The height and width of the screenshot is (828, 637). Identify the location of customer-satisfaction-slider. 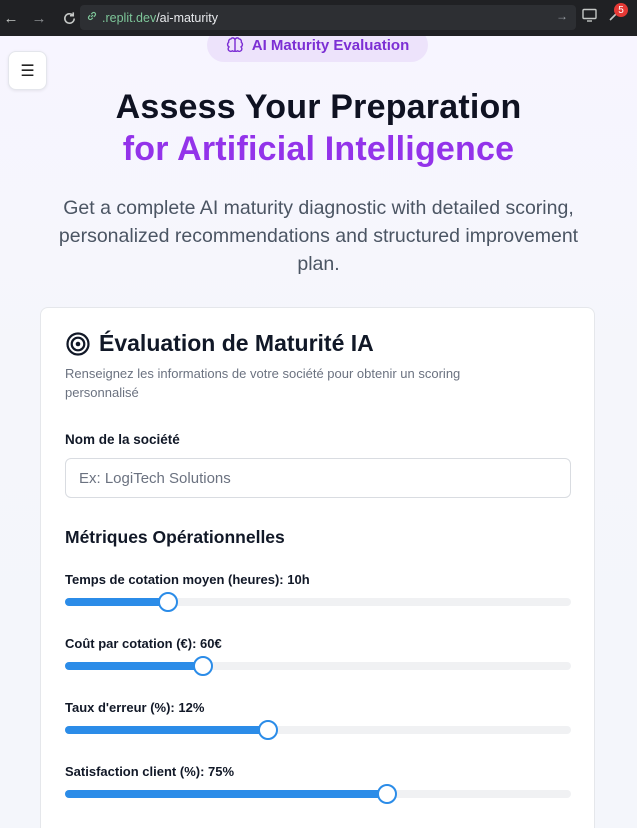
(318, 794).